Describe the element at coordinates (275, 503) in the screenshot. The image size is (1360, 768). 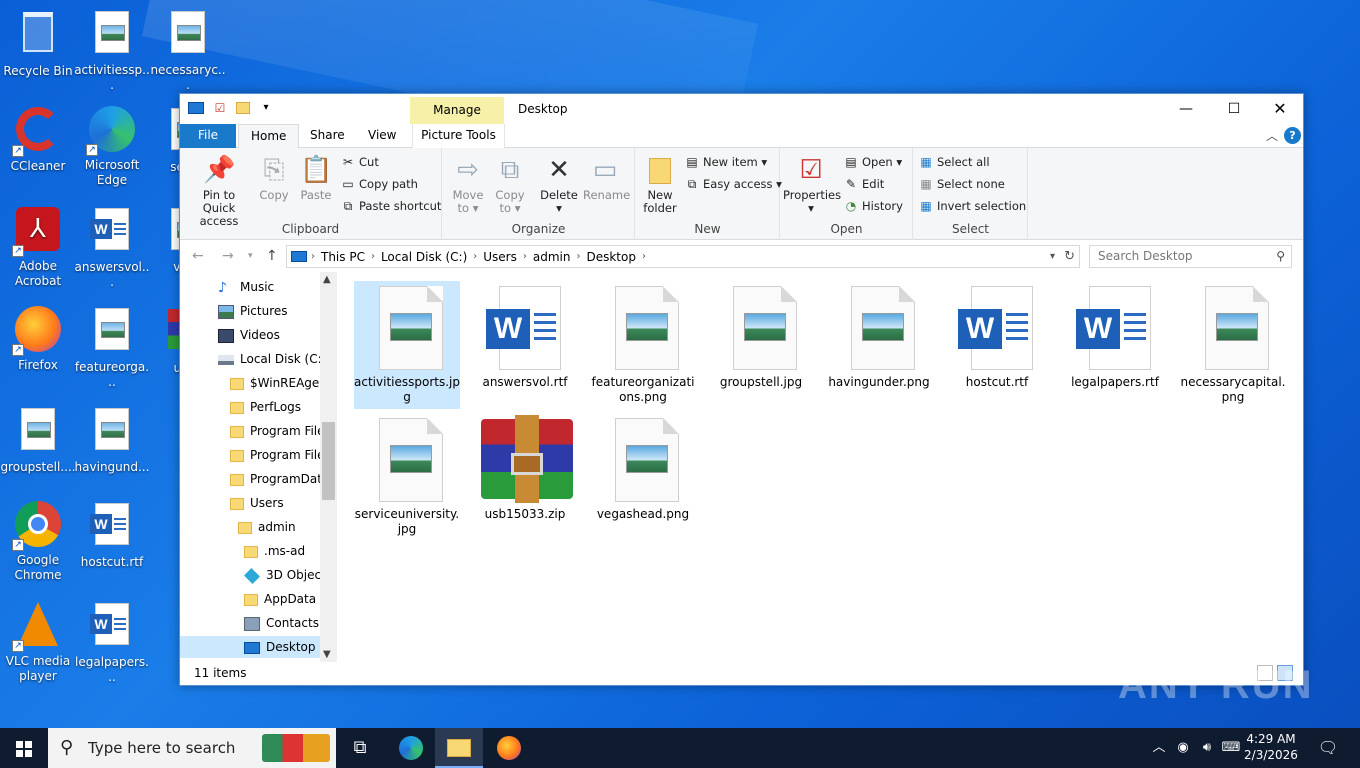
I see `nav-item: Users` at that location.